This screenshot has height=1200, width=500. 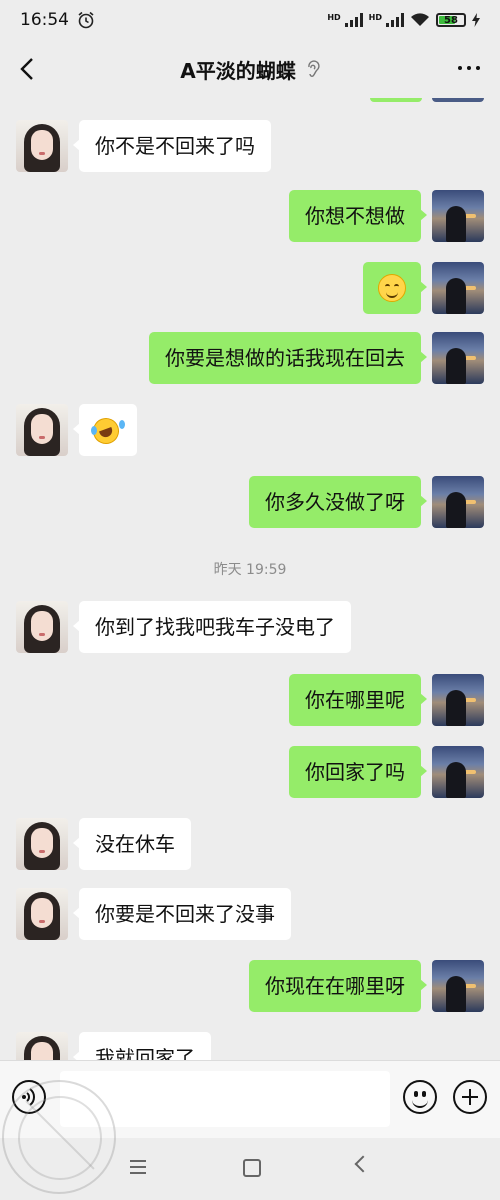 What do you see at coordinates (132, 844) in the screenshot?
I see `received-message: 没在休车` at bounding box center [132, 844].